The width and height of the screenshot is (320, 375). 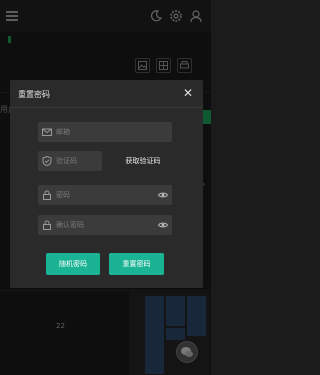 I want to click on email-field, so click(x=105, y=132).